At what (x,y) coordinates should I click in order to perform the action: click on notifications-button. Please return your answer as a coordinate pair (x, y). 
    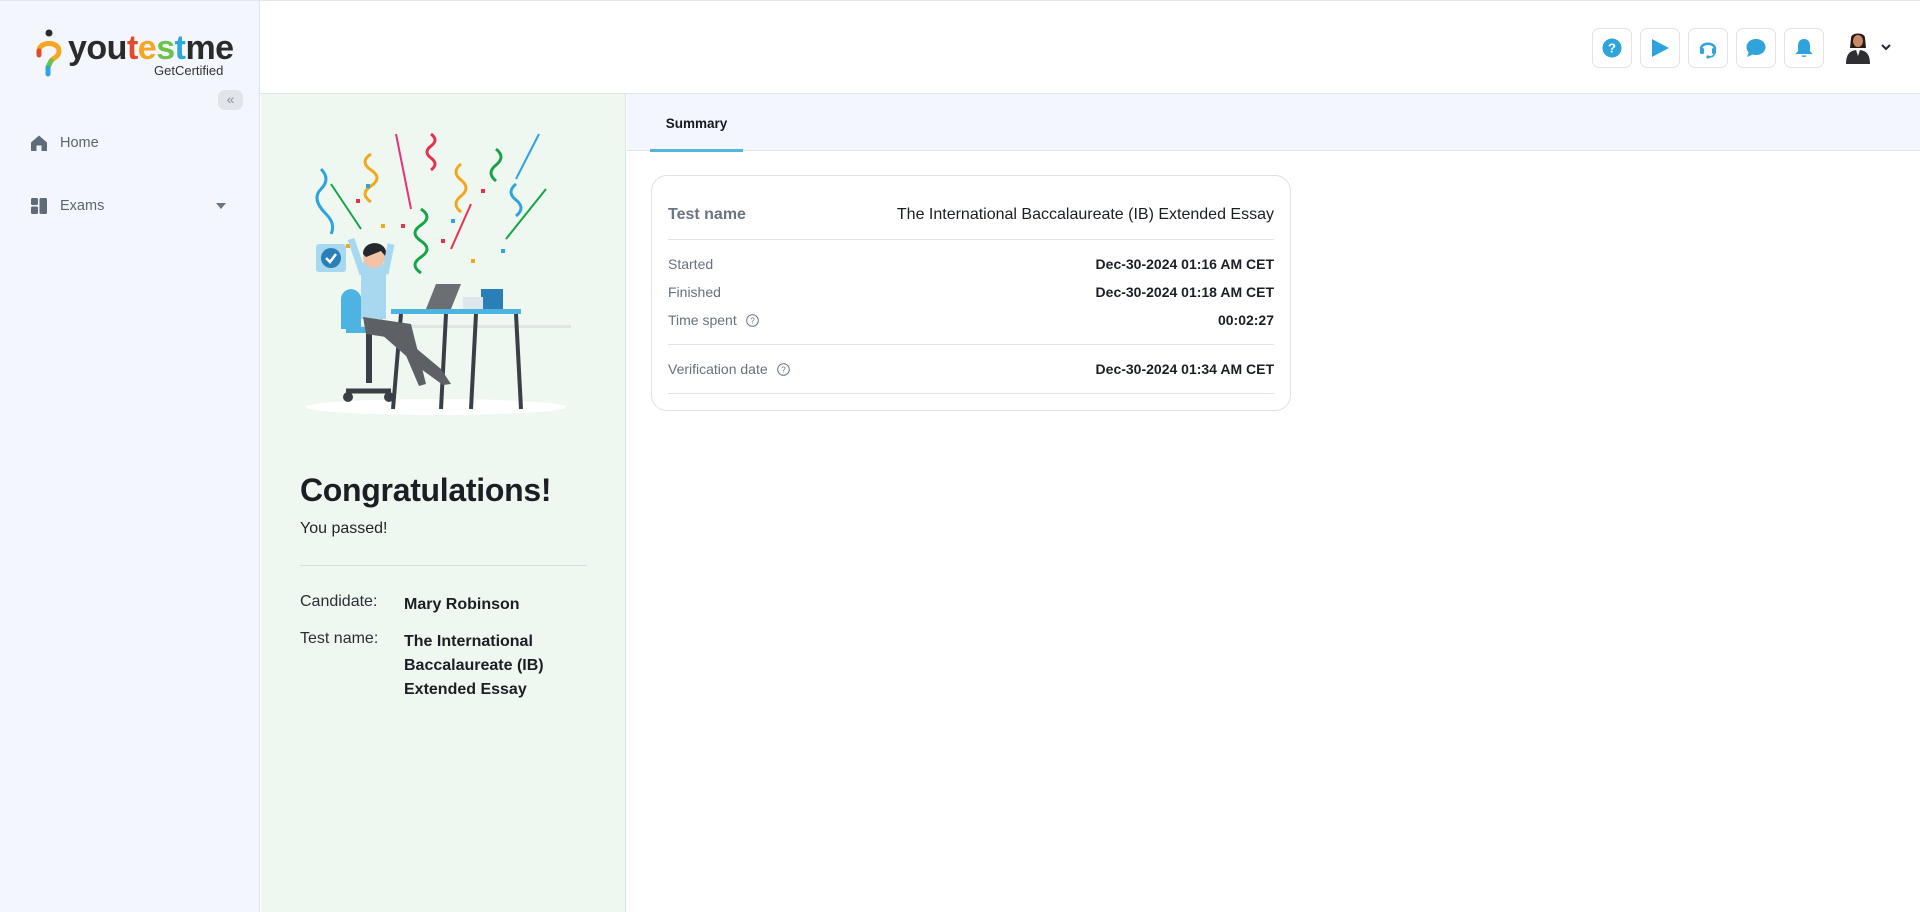
    Looking at the image, I should click on (1804, 48).